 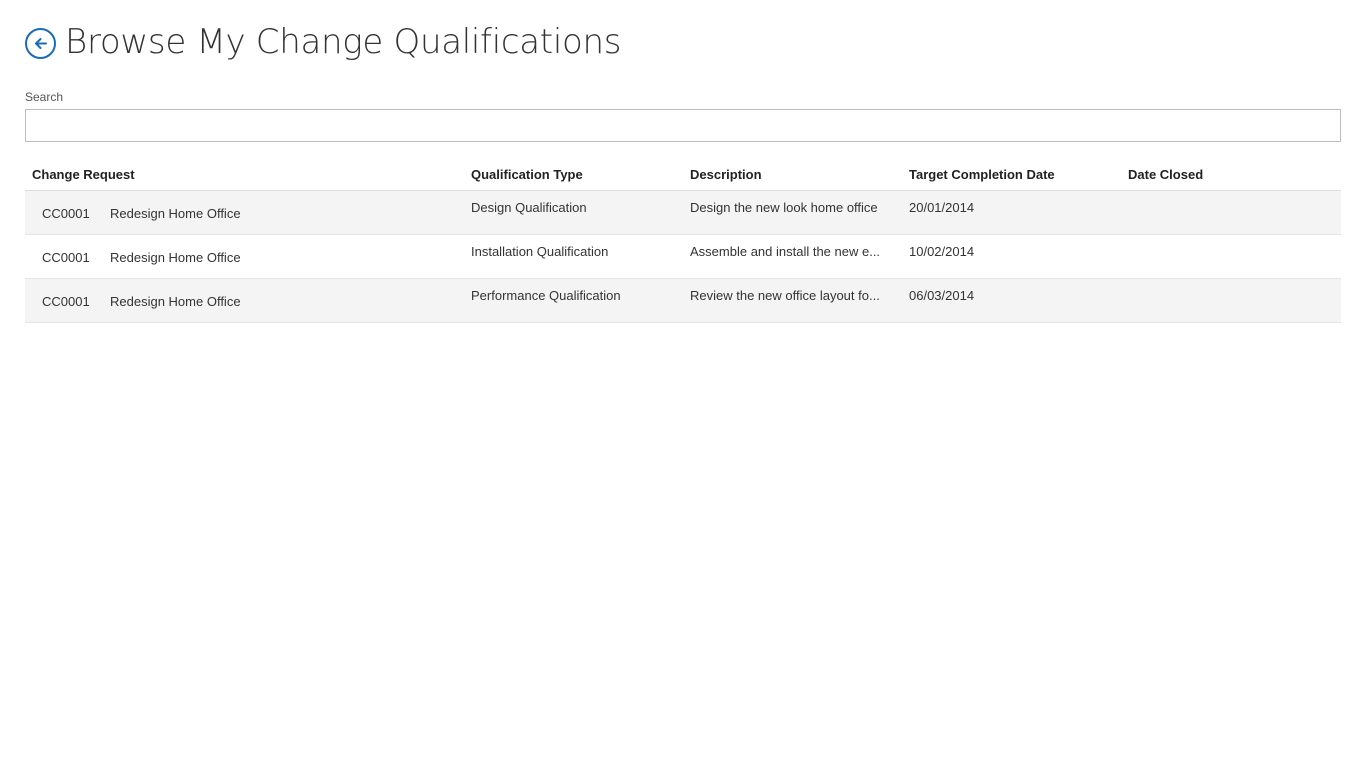 I want to click on page-title: Browse My Change Qualifications, so click(x=343, y=42).